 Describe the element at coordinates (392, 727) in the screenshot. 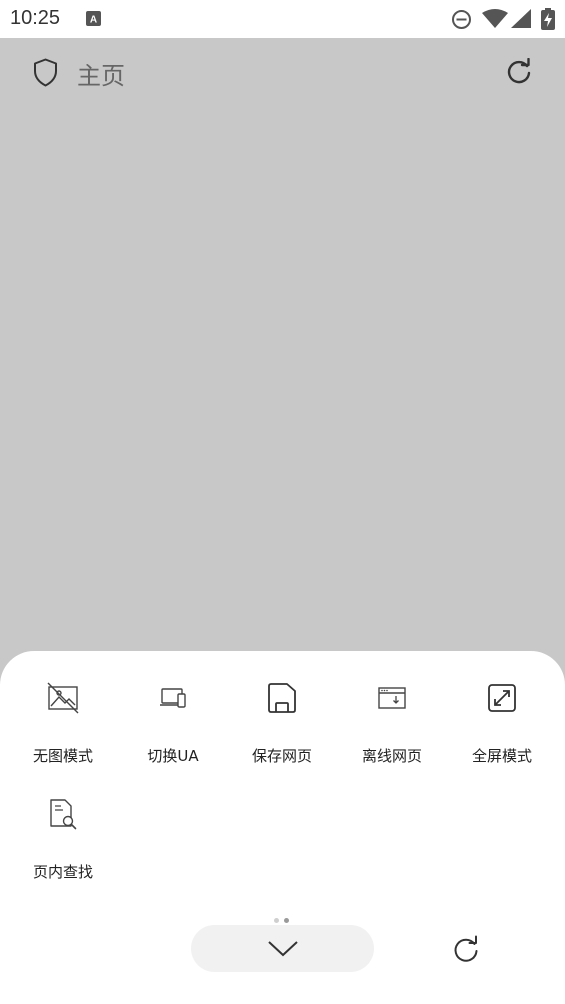

I see `menu-item-offline-page: 离线网页` at that location.